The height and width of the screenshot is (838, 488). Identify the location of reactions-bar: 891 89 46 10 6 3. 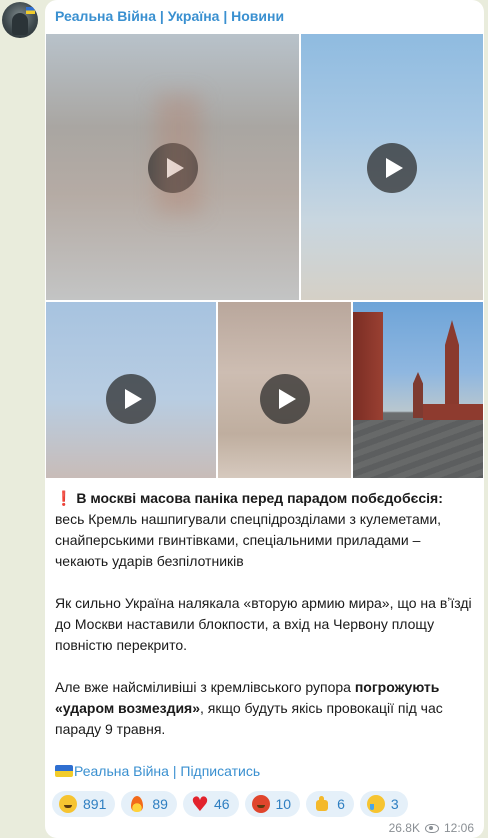
(230, 804).